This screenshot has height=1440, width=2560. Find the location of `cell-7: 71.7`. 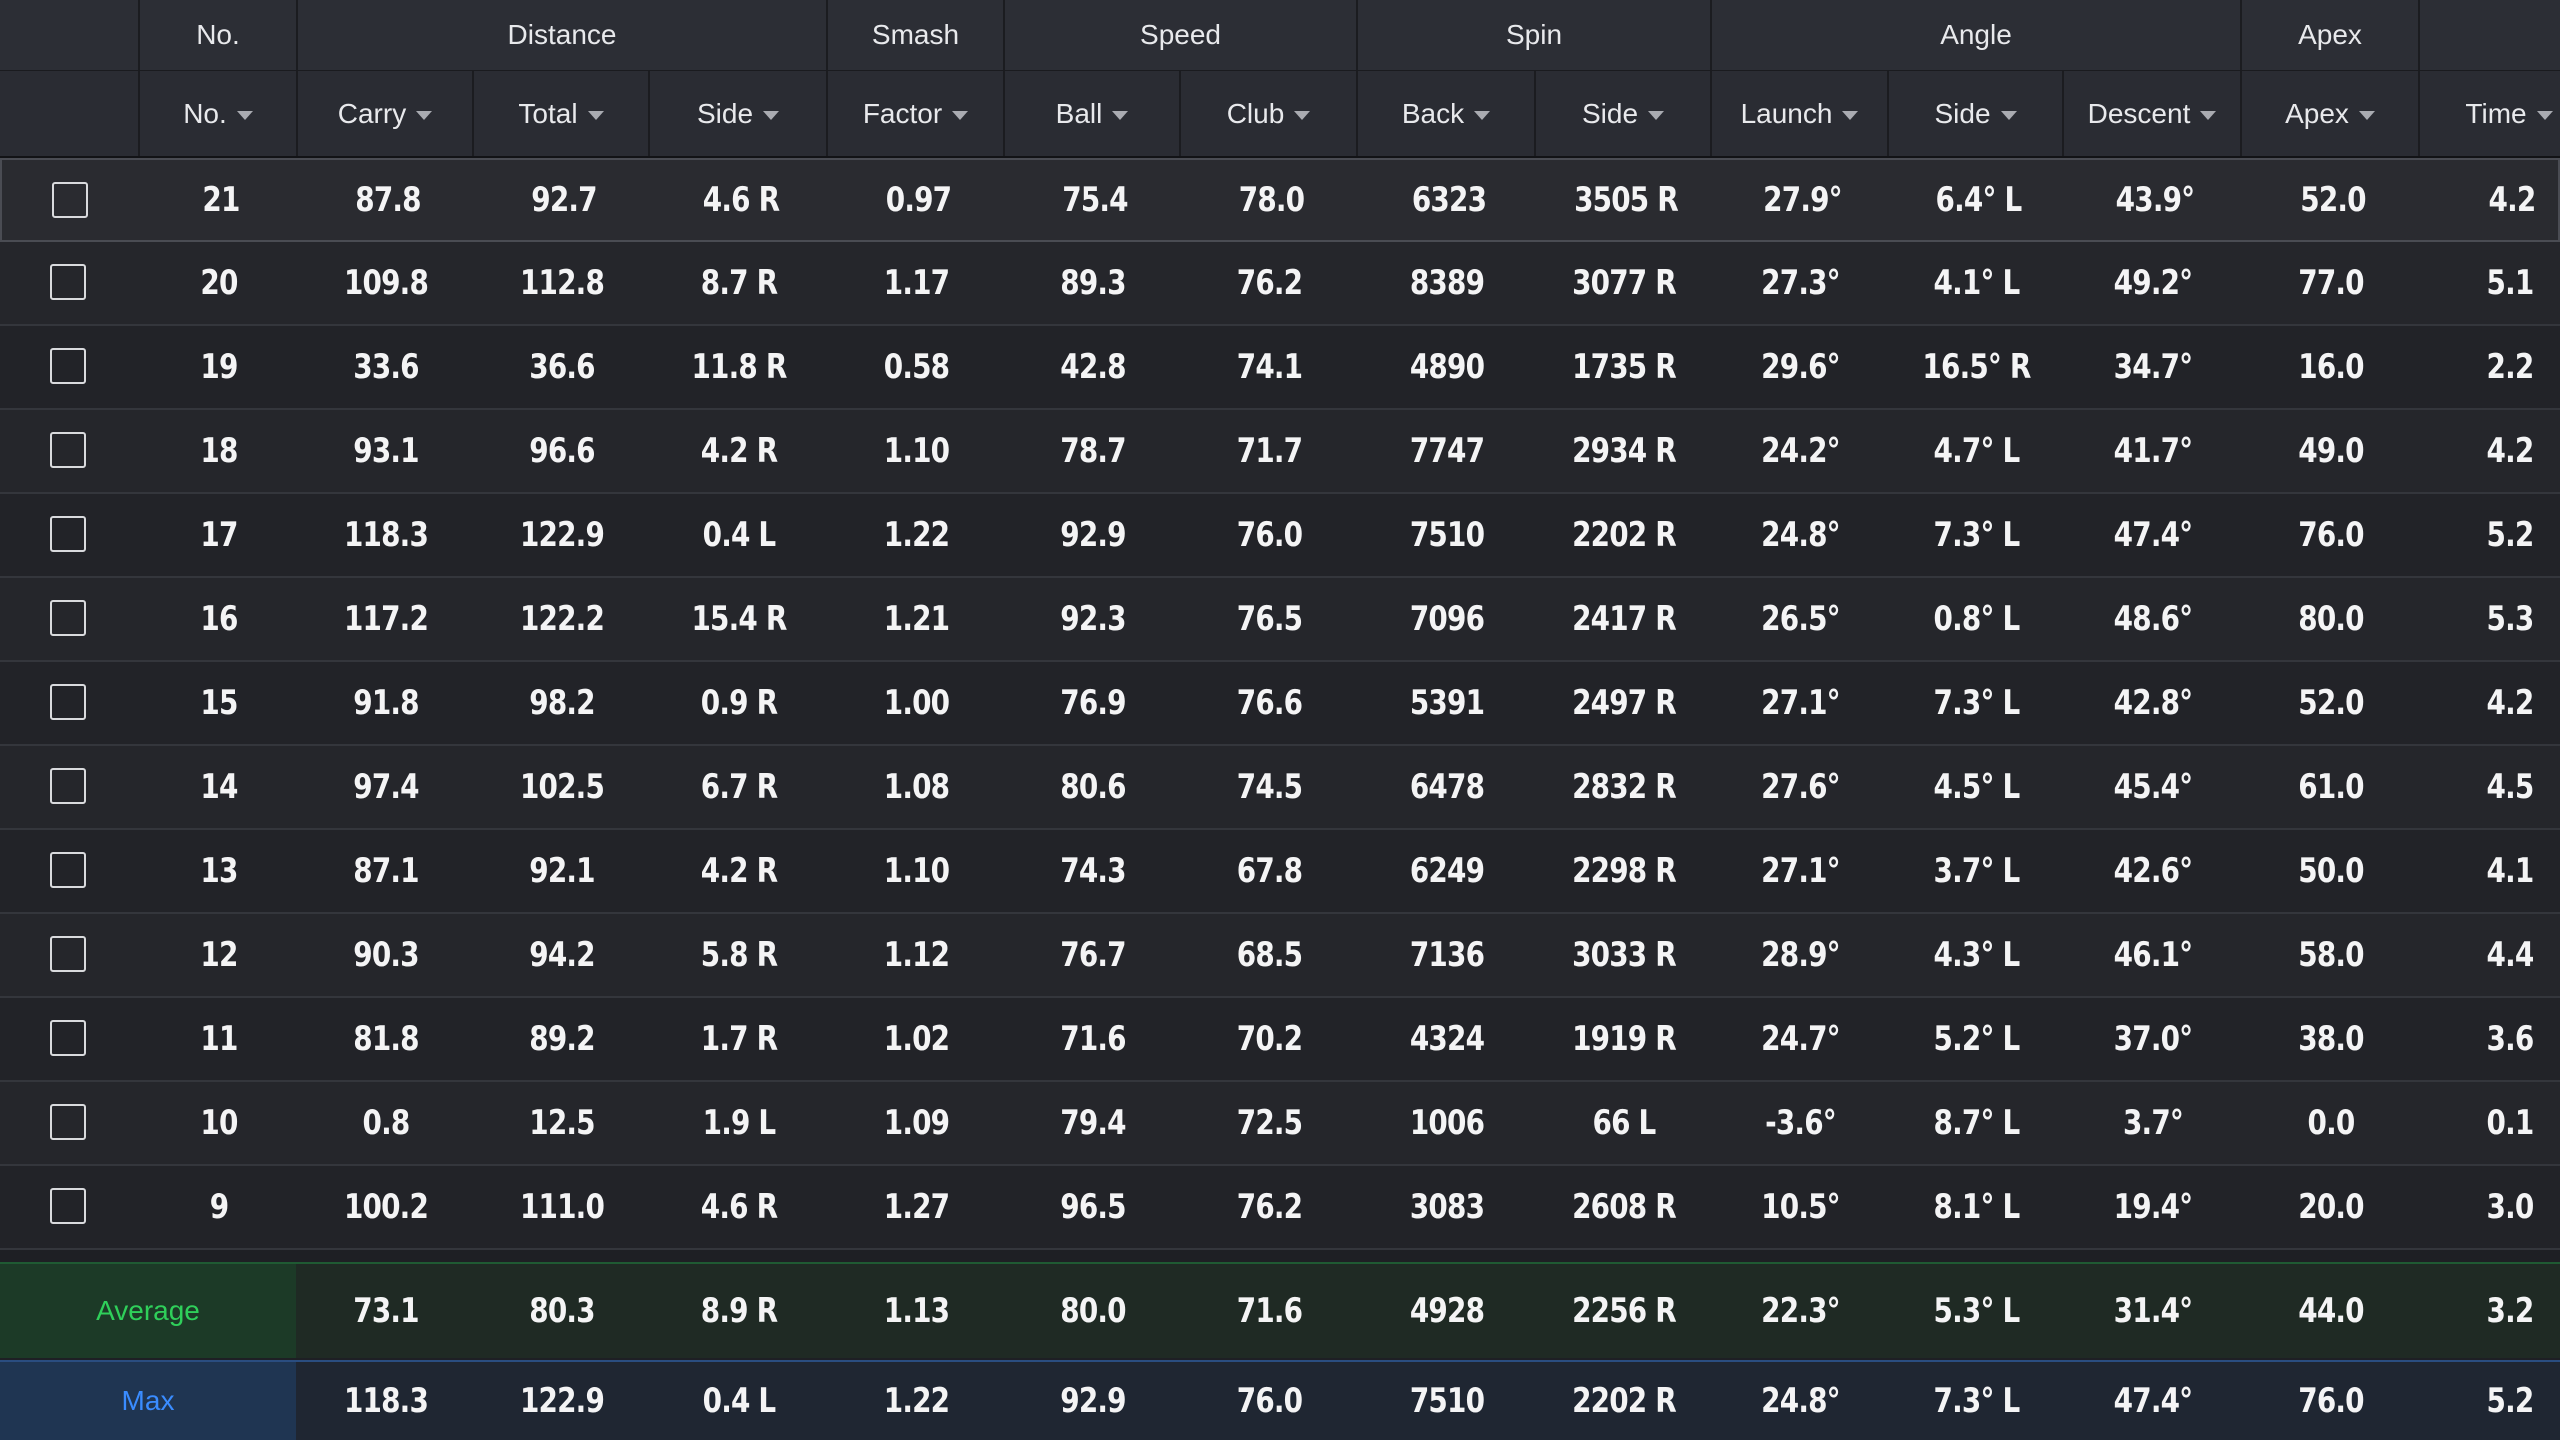

cell-7: 71.7 is located at coordinates (1269, 451).